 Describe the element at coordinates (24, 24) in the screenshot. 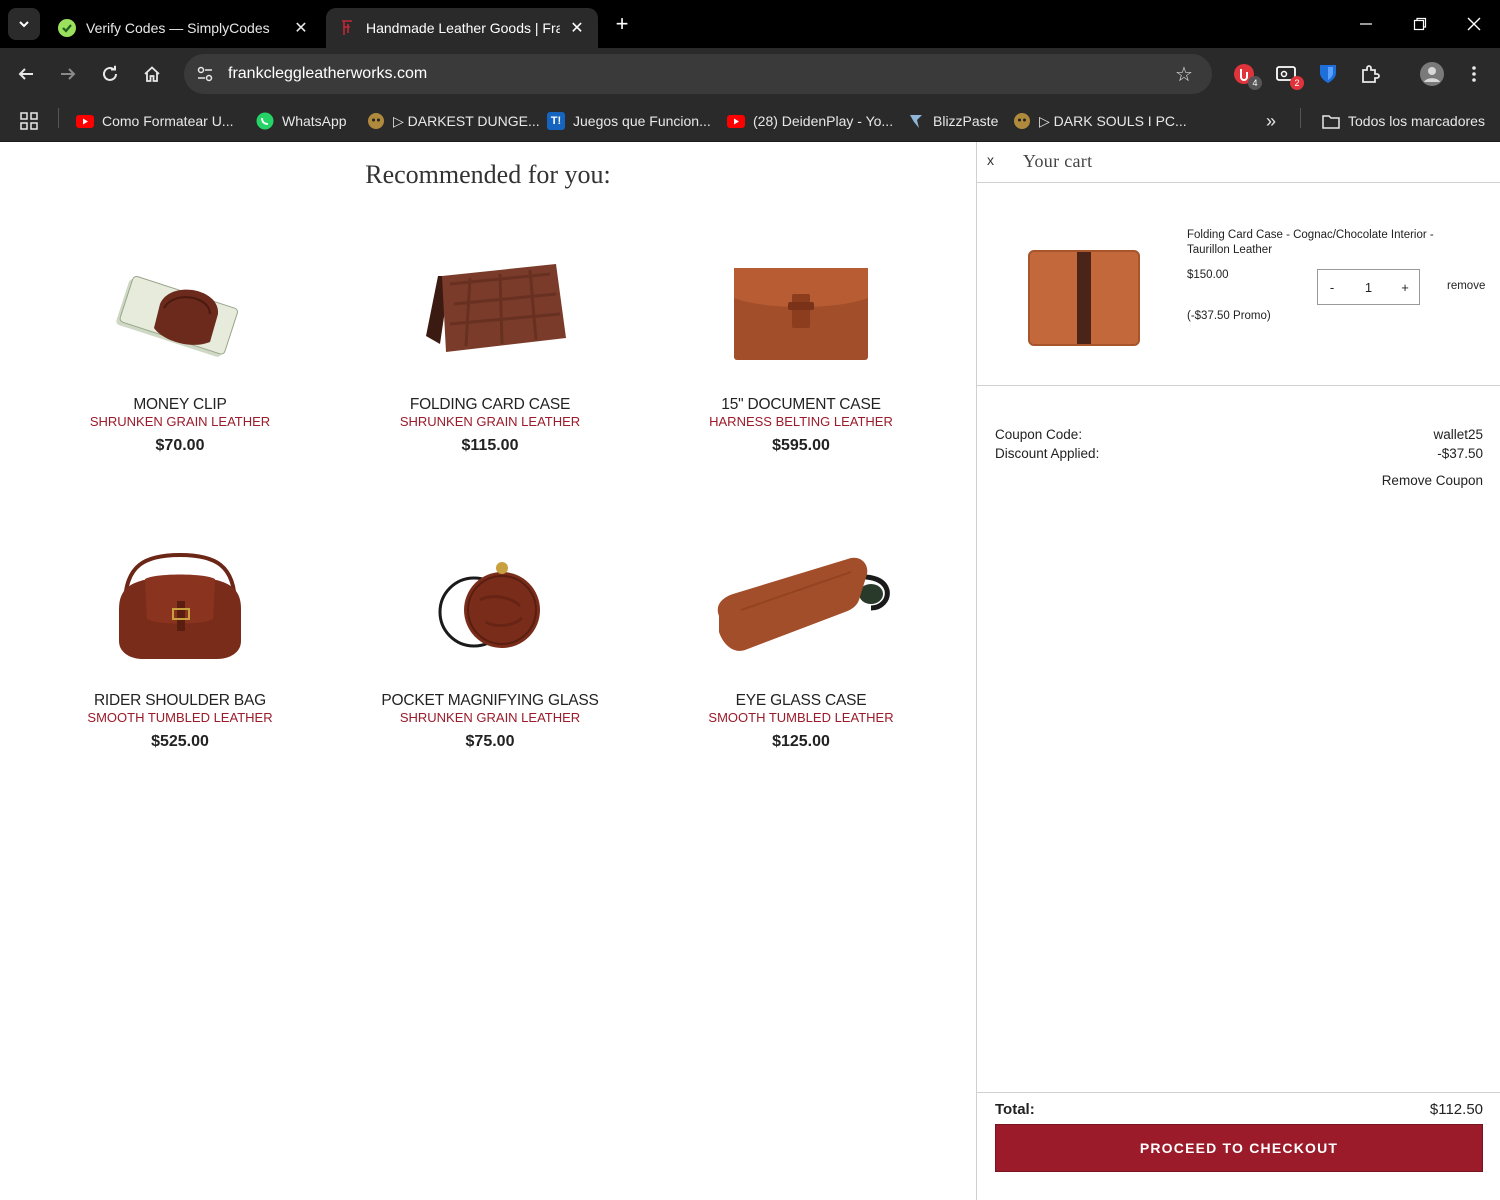

I see `tab-search-button` at that location.